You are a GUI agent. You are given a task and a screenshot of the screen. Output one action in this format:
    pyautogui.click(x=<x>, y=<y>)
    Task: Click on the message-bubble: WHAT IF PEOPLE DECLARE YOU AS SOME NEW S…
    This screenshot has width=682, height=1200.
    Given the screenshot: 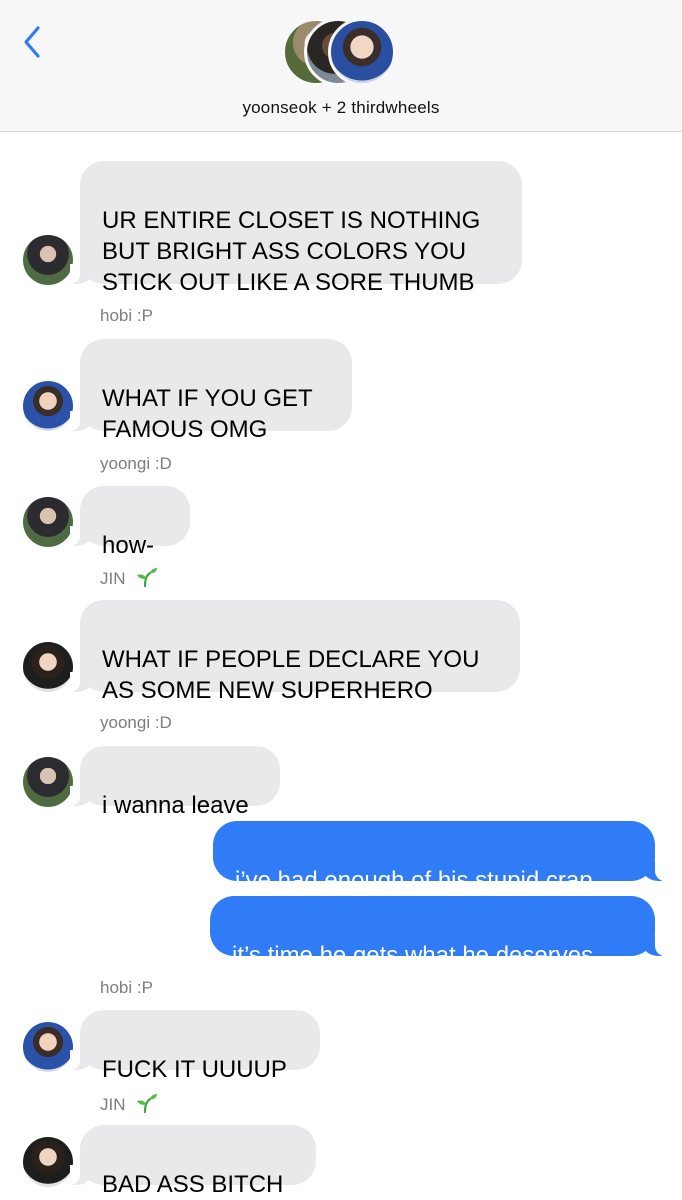 What is the action you would take?
    pyautogui.click(x=295, y=652)
    